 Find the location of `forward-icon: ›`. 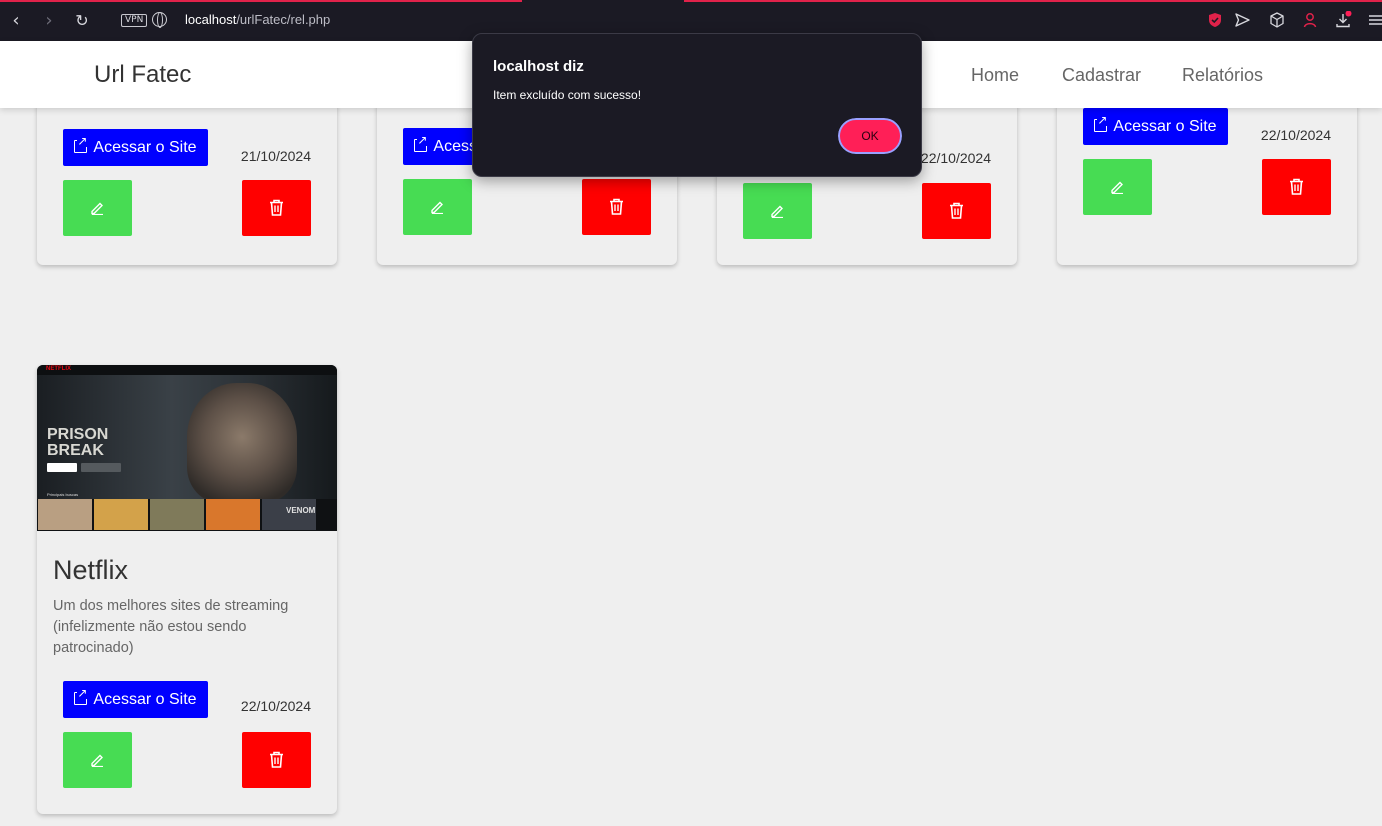

forward-icon: › is located at coordinates (49, 21).